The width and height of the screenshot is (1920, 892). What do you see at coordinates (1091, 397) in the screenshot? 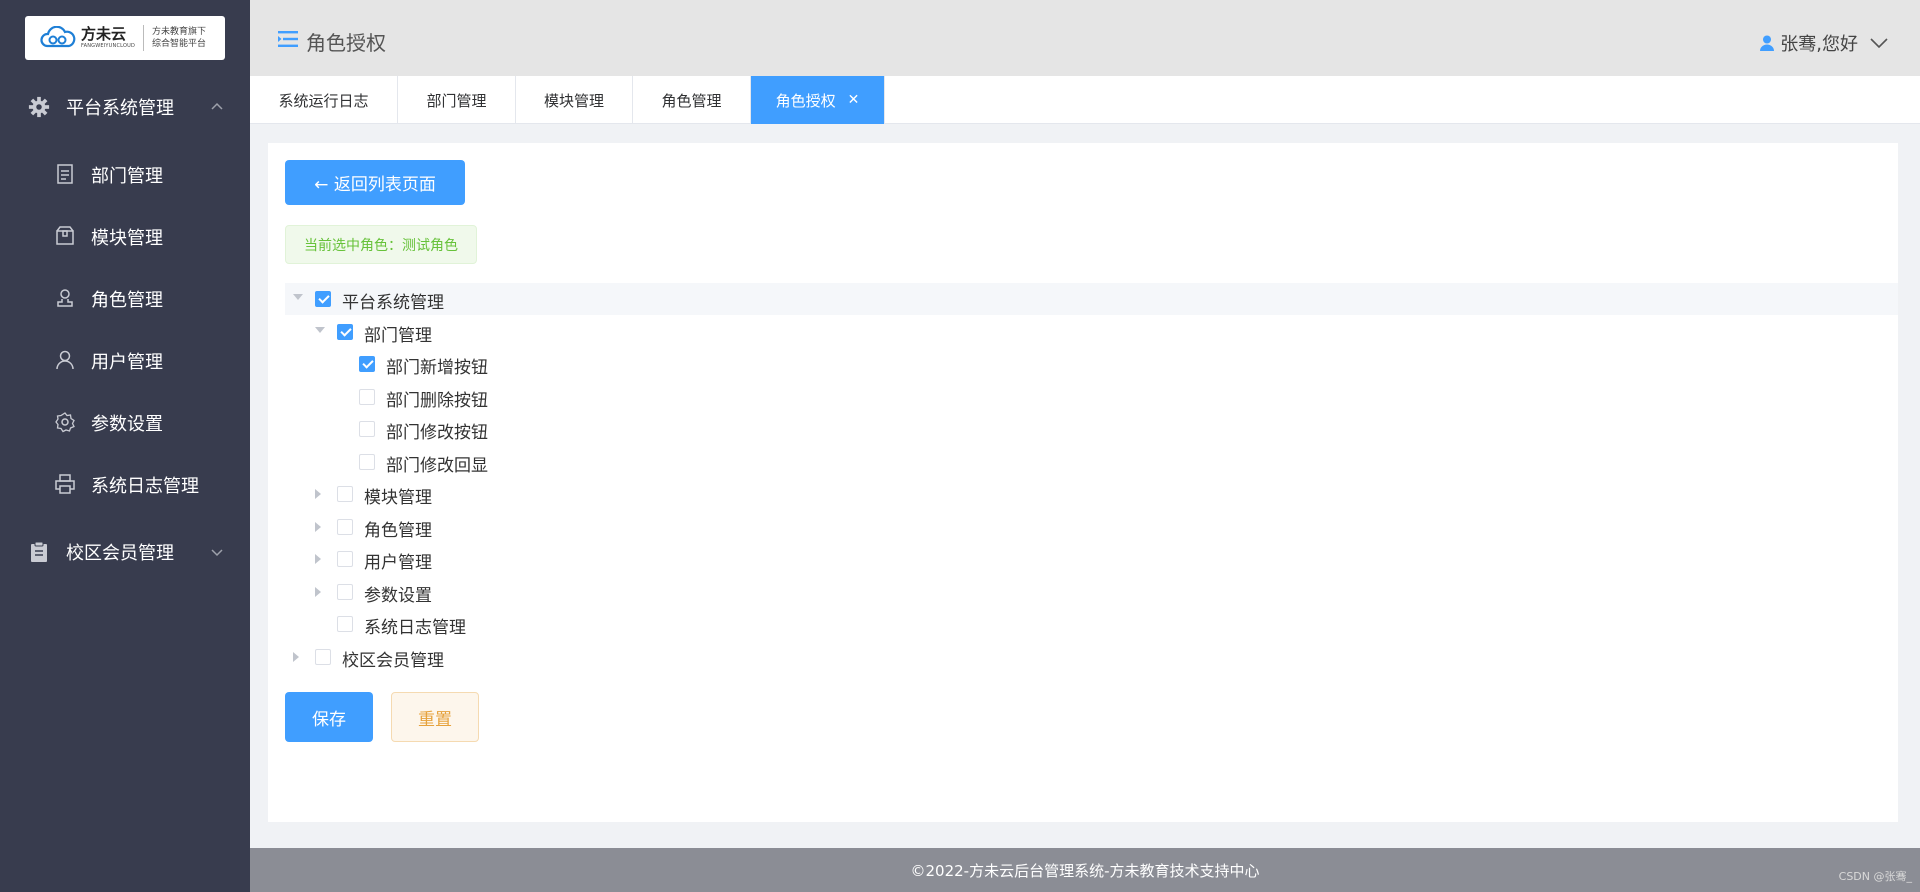
I see `tree-node: 部门删除按钮` at bounding box center [1091, 397].